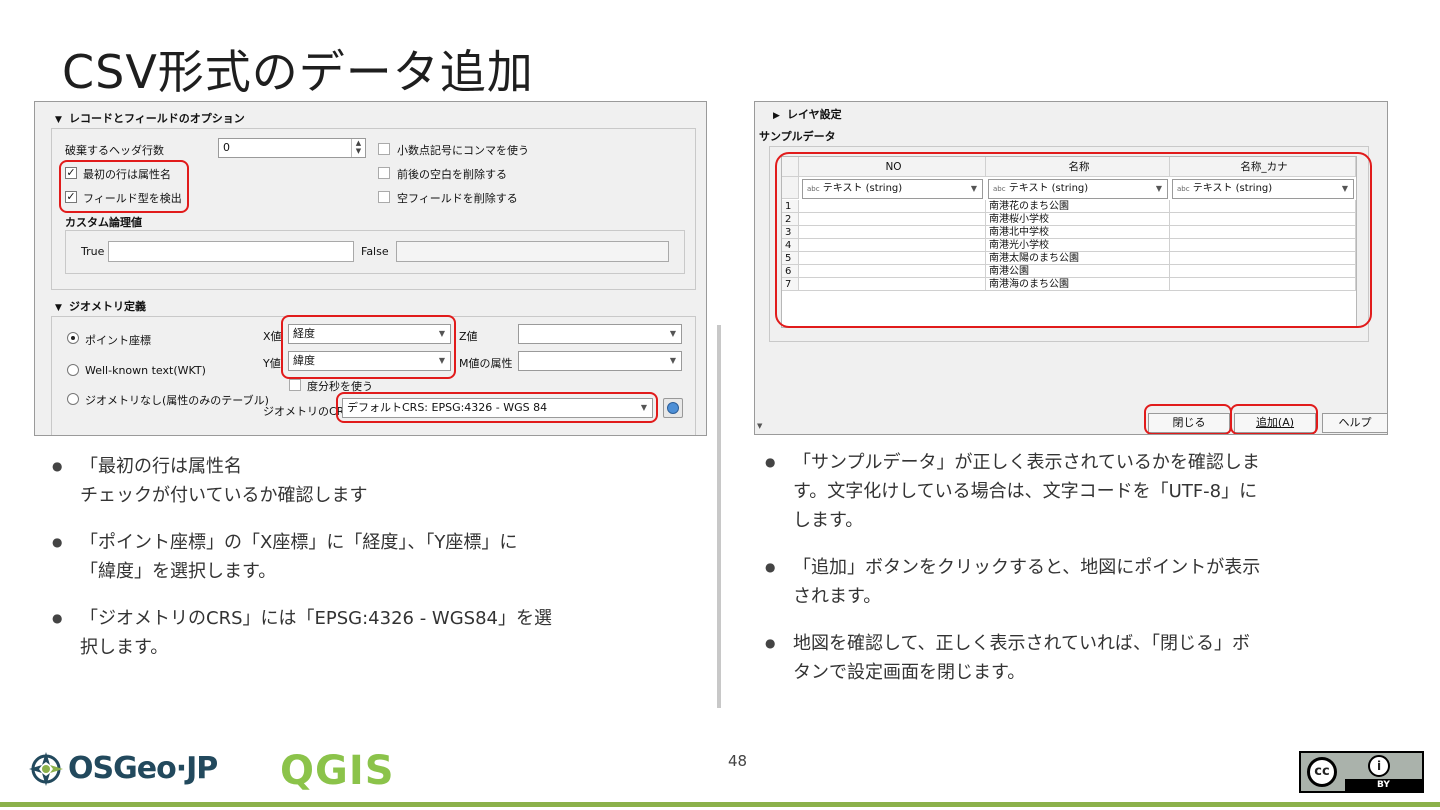  I want to click on true-input, so click(231, 251).